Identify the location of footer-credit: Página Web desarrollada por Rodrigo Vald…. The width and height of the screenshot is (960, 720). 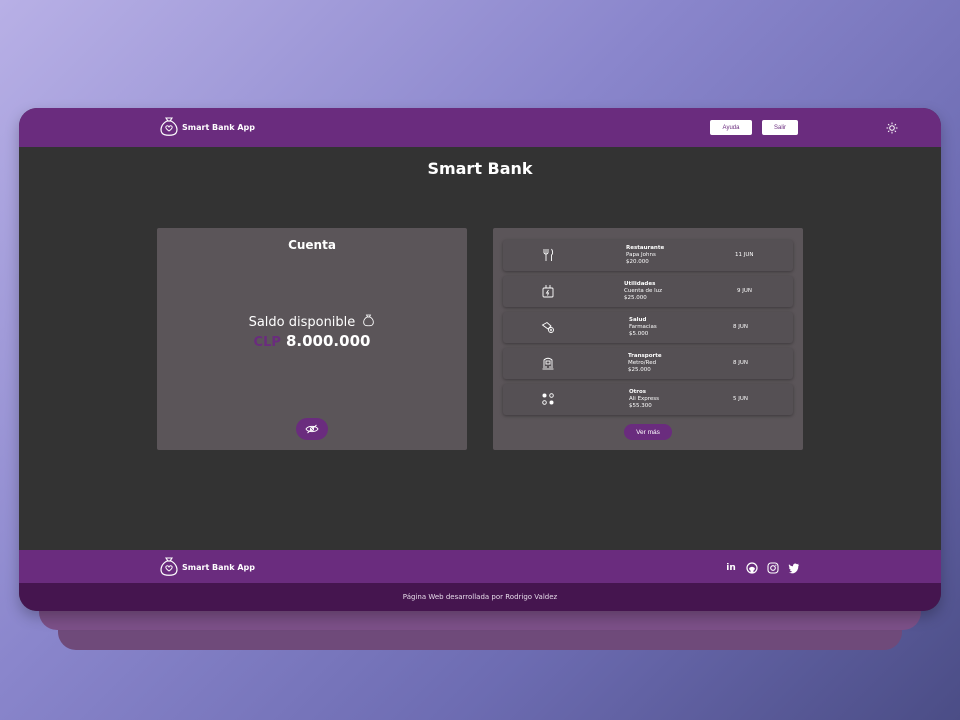
(480, 597).